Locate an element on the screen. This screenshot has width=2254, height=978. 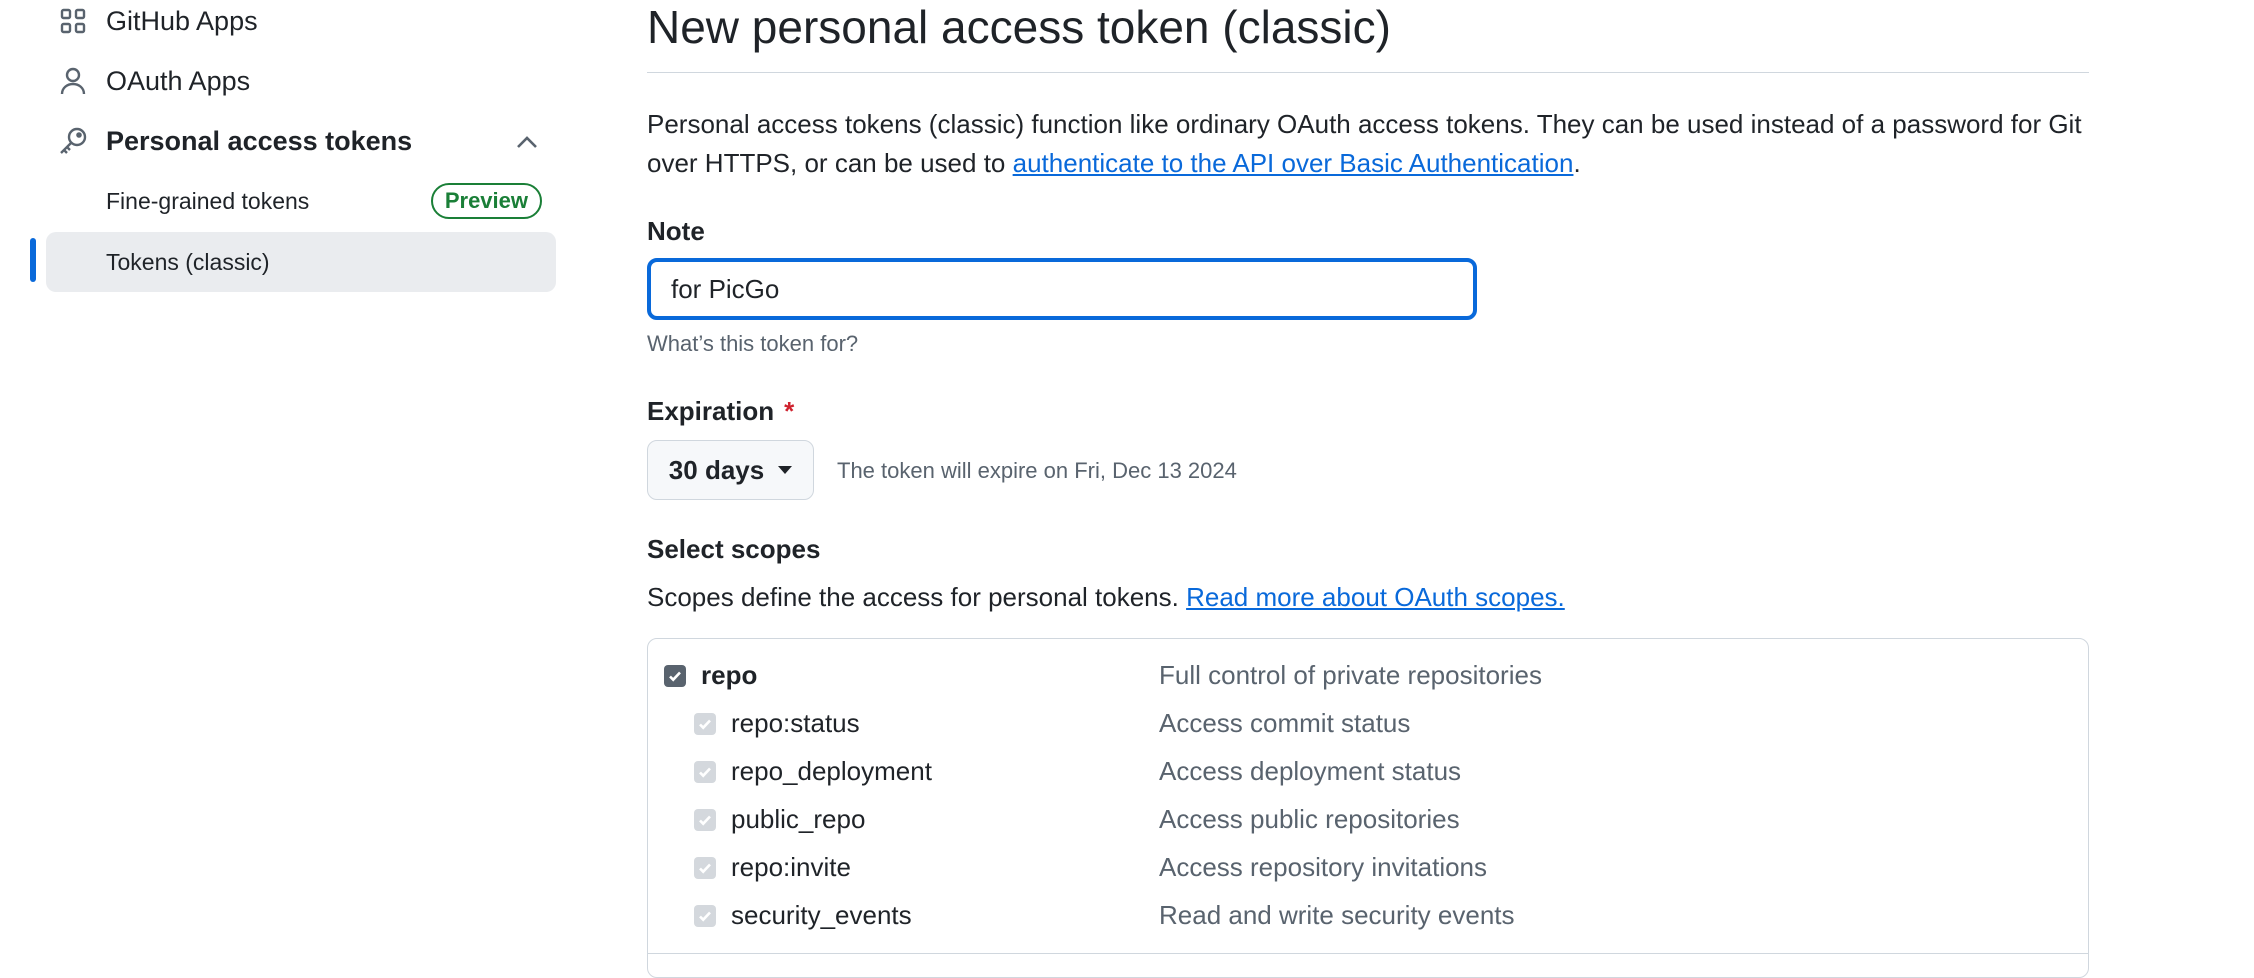
sidebar-item-fine-grained-tokens: Fine-grained tokens Preview is located at coordinates (301, 201).